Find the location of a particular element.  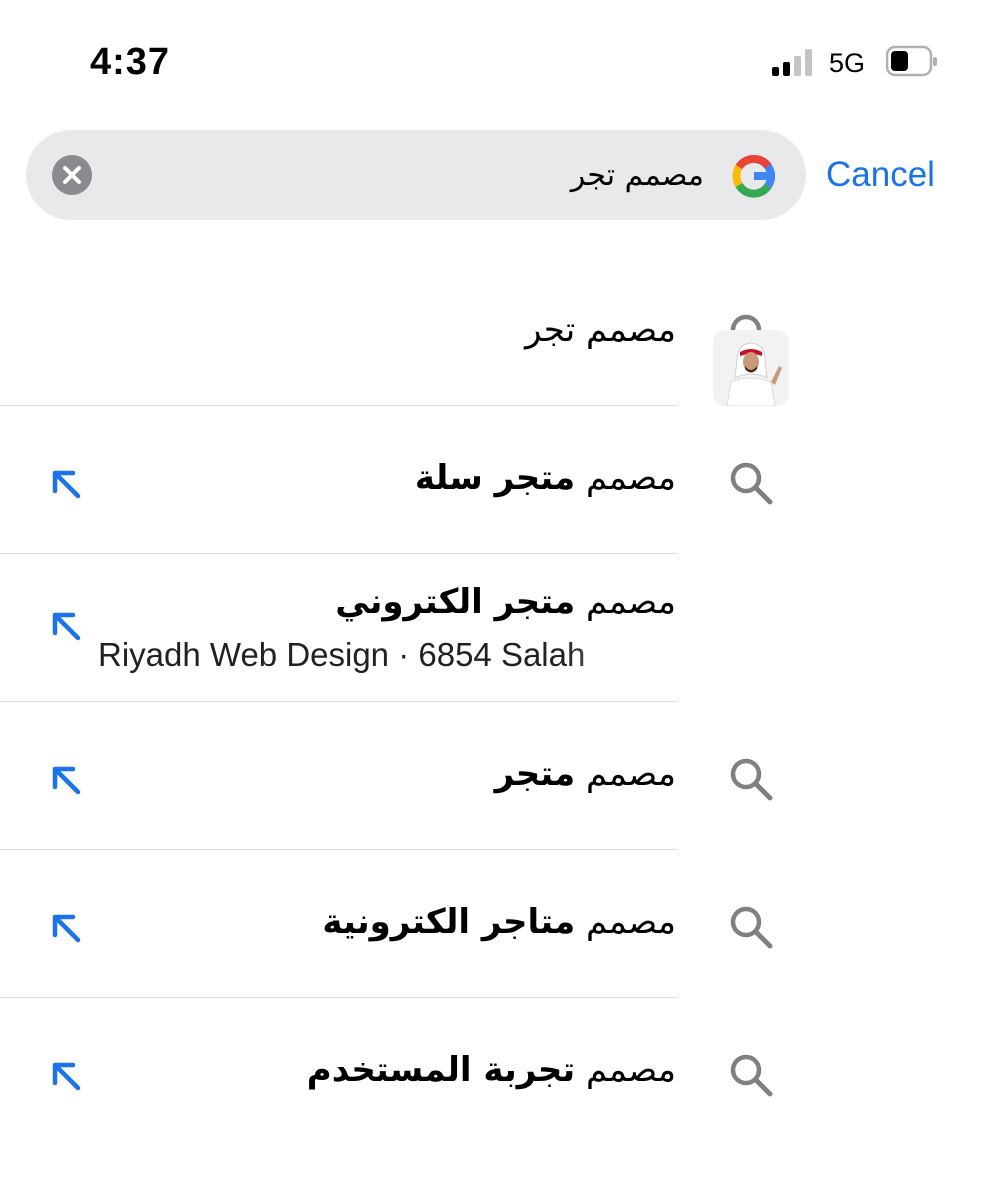

suggestion-row: مصمم تجربة المستخدم is located at coordinates (498, 1072).